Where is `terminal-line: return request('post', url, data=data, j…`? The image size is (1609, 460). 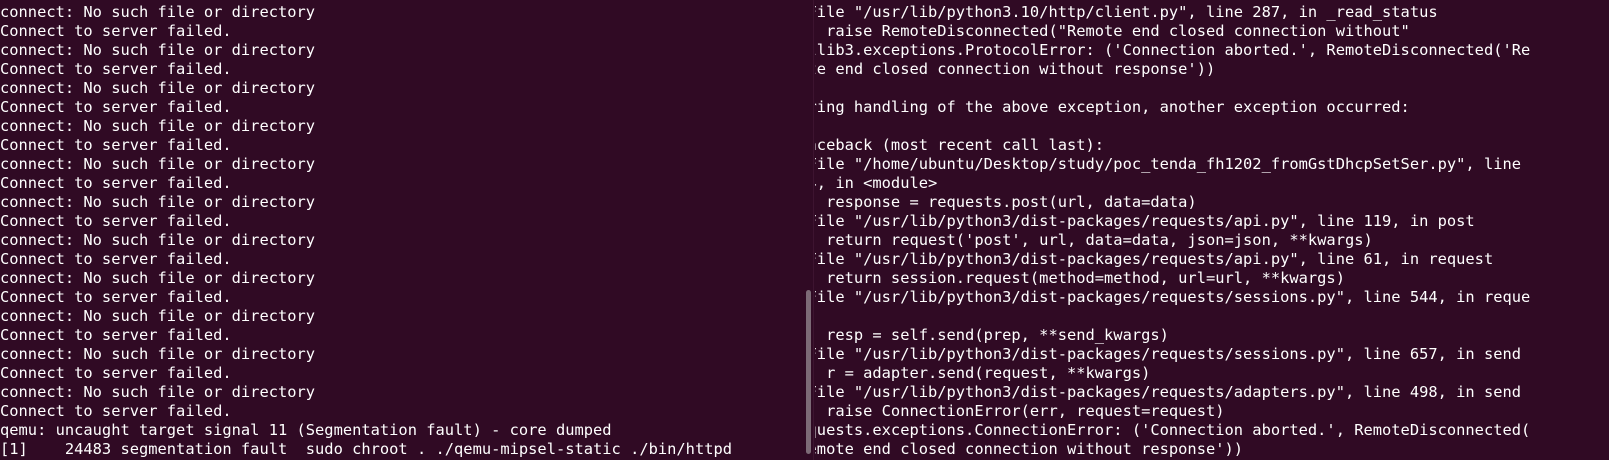
terminal-line: return request('post', url, data=data, j… is located at coordinates (1094, 240).